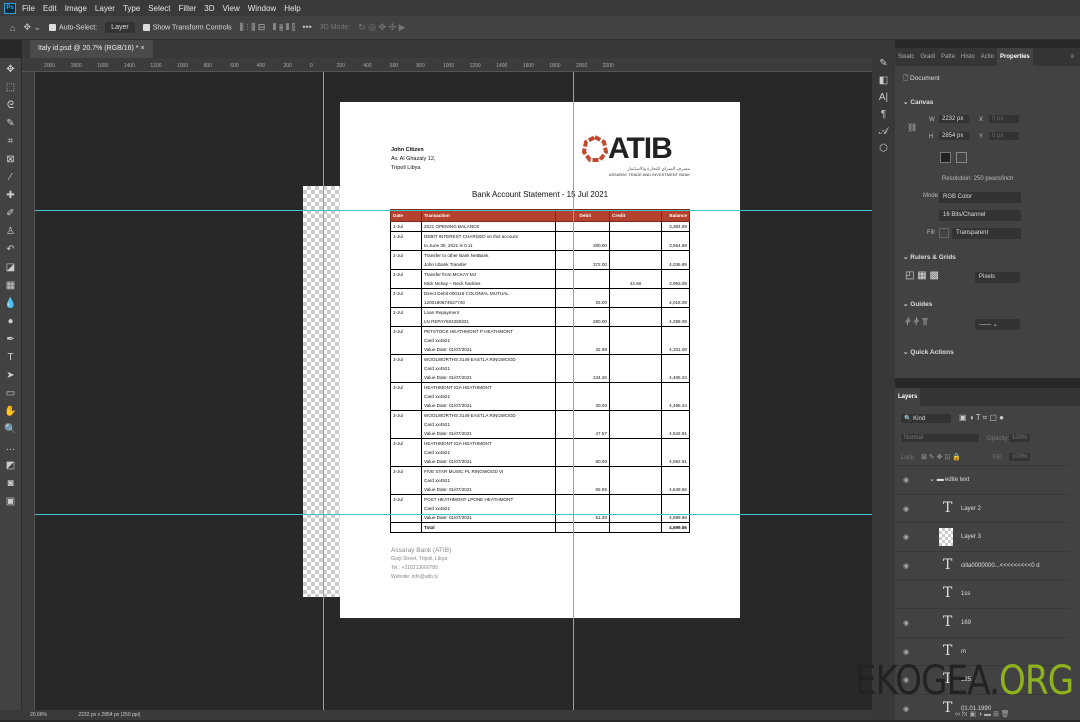 The image size is (1080, 722). What do you see at coordinates (961, 157) in the screenshot?
I see `landscape-orientation-icon` at bounding box center [961, 157].